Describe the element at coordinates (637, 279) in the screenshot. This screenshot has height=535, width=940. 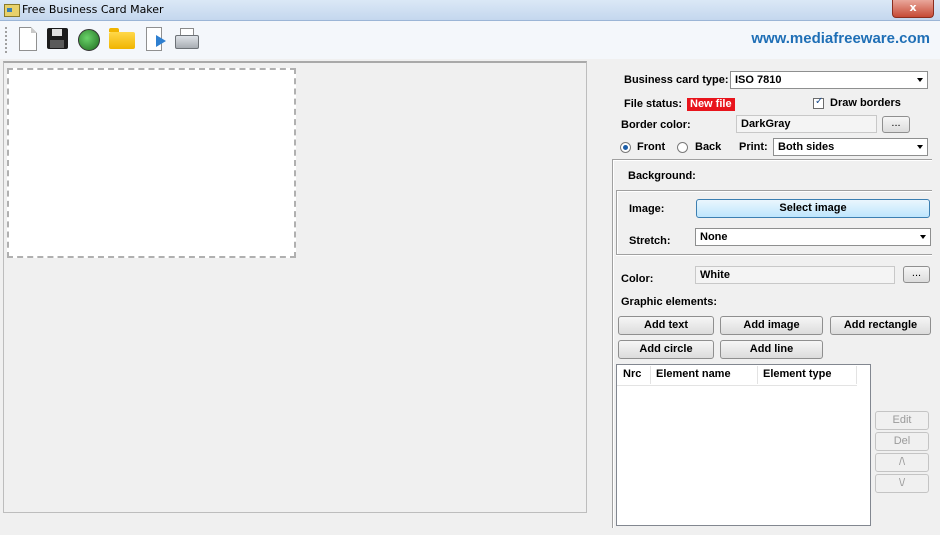
I see `color-label: Color:` at that location.